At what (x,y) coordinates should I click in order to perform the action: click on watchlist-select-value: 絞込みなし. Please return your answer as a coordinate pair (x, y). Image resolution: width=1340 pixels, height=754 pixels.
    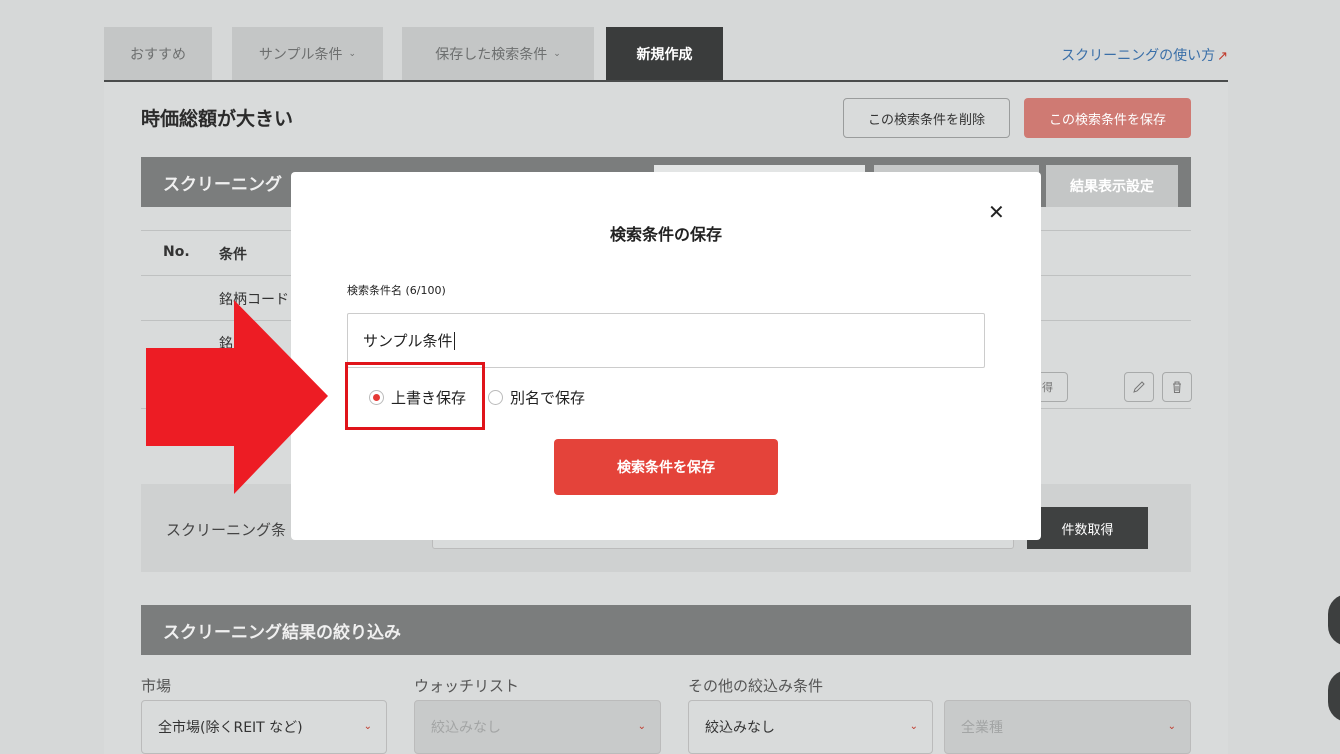
    Looking at the image, I should click on (466, 728).